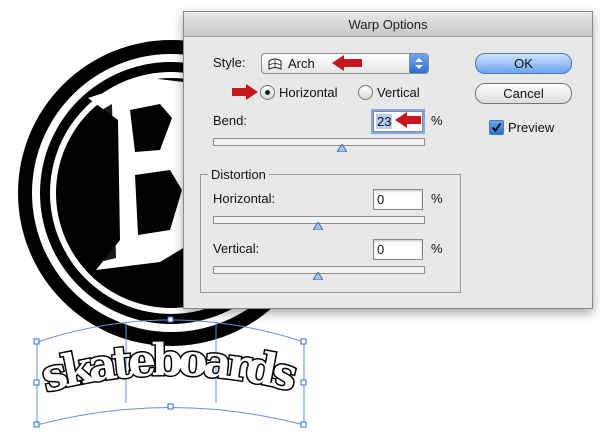 This screenshot has width=600, height=447. I want to click on distortion-horizontal-value: 0, so click(381, 199).